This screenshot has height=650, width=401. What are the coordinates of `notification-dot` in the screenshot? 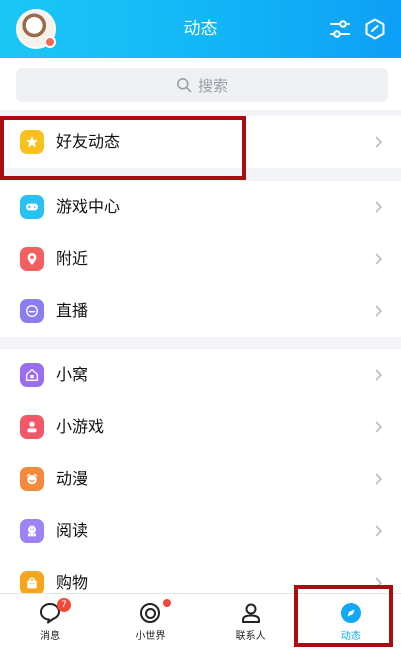 It's located at (167, 603).